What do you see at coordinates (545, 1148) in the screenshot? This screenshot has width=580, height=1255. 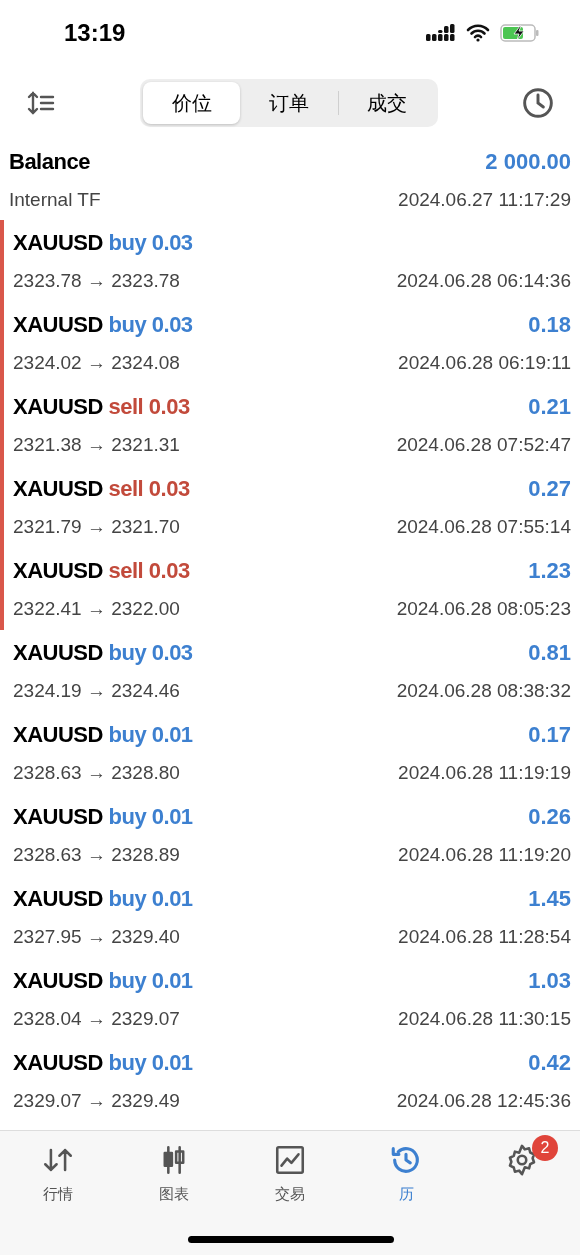 I see `notification-badge: 2` at bounding box center [545, 1148].